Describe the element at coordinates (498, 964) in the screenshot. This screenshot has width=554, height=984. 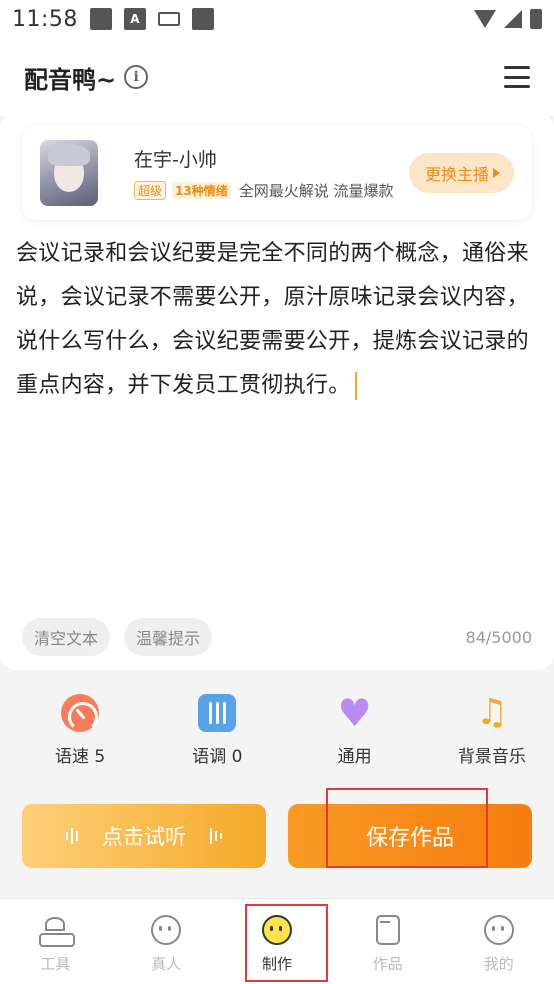
I see `tab-mine-label: 我的` at that location.